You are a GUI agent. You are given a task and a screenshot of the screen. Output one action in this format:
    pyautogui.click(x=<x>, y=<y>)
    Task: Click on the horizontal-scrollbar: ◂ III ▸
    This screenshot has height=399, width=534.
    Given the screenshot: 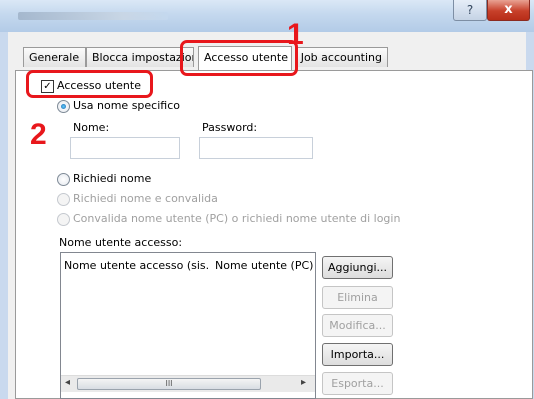 What is the action you would take?
    pyautogui.click(x=188, y=383)
    